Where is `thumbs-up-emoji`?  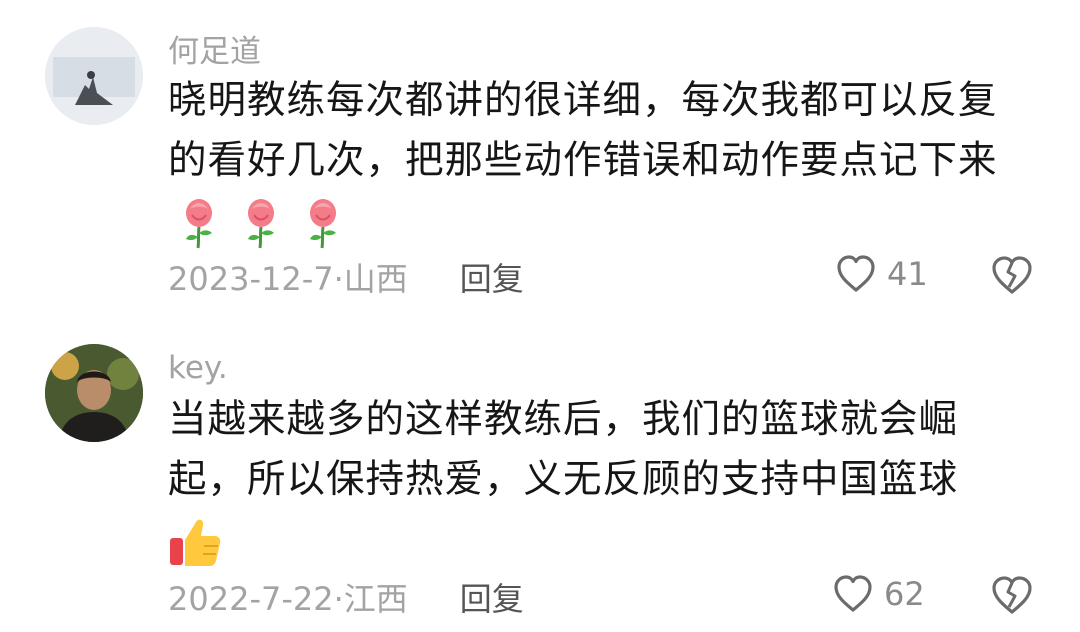 thumbs-up-emoji is located at coordinates (195, 542).